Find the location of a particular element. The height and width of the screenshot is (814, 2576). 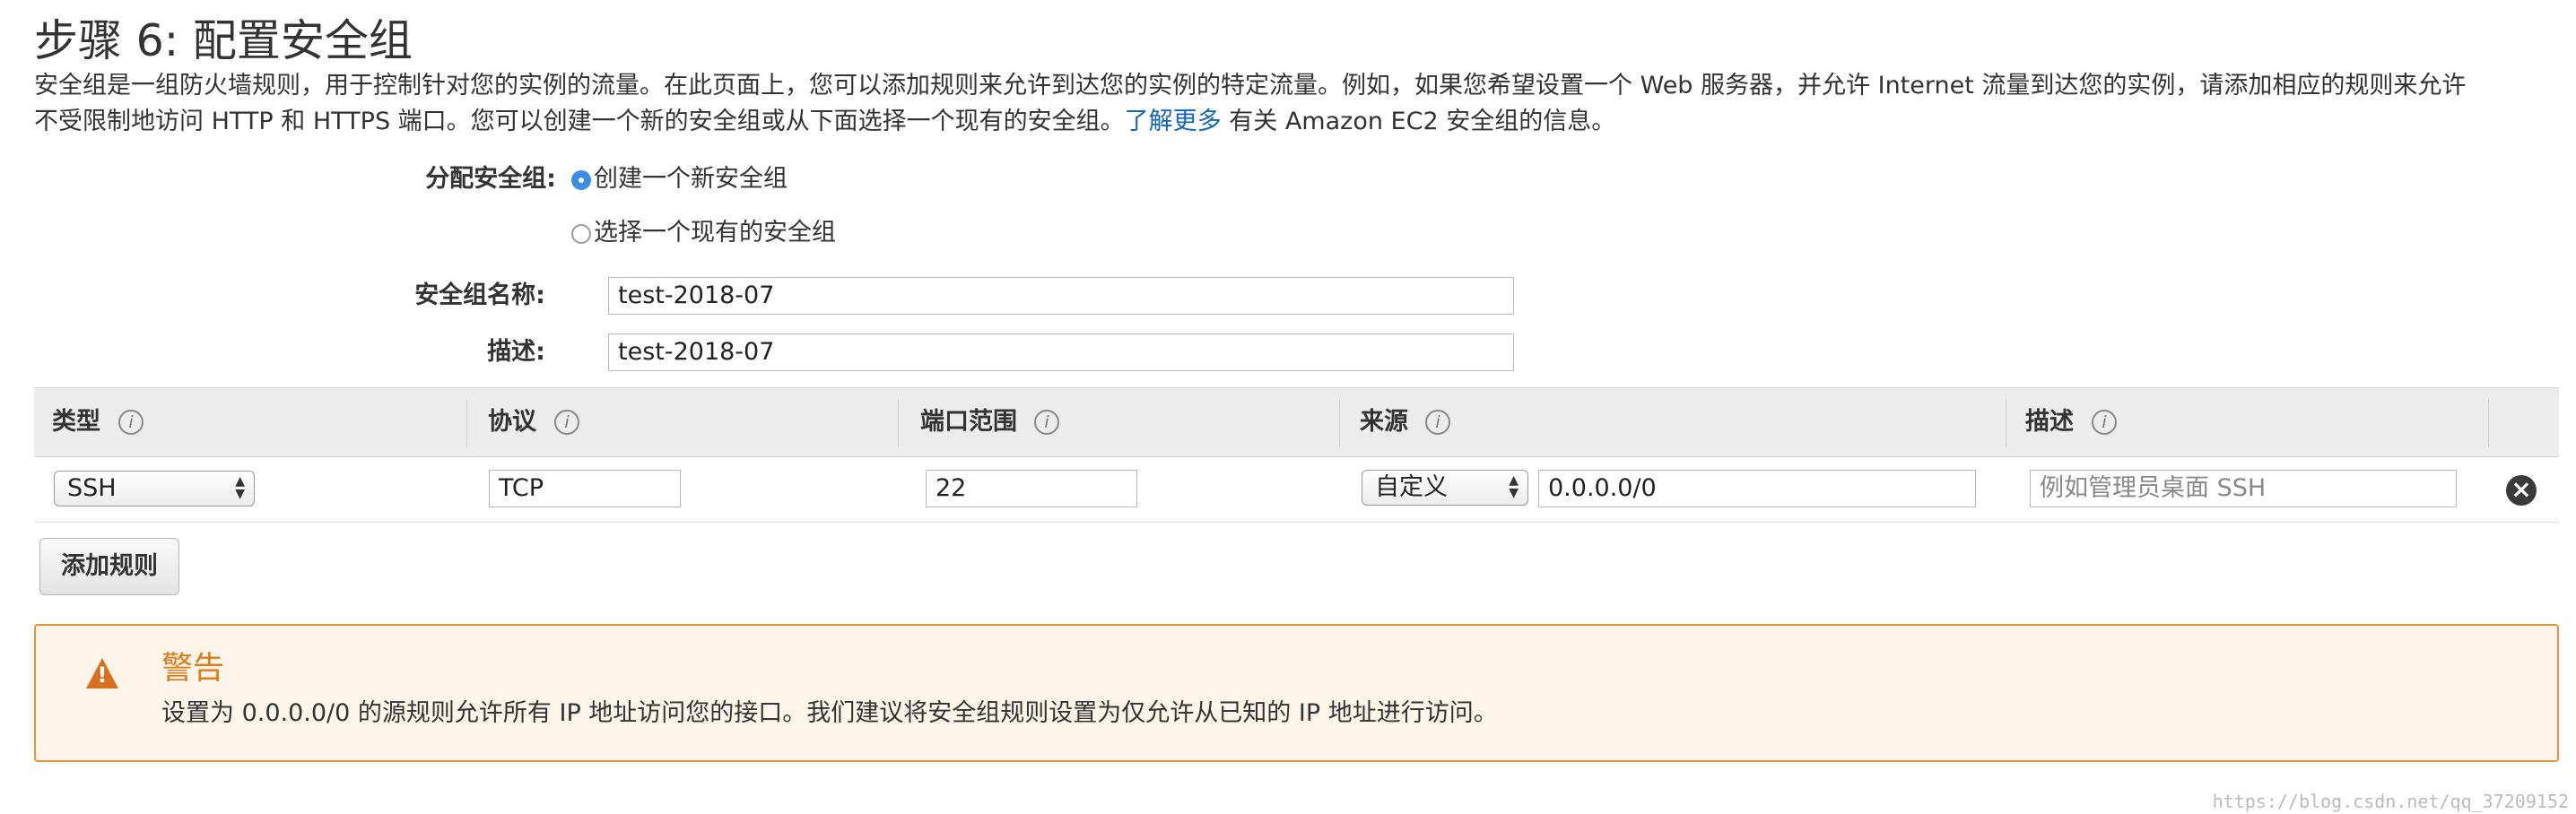

rule-protocol-input: TCP is located at coordinates (585, 488).